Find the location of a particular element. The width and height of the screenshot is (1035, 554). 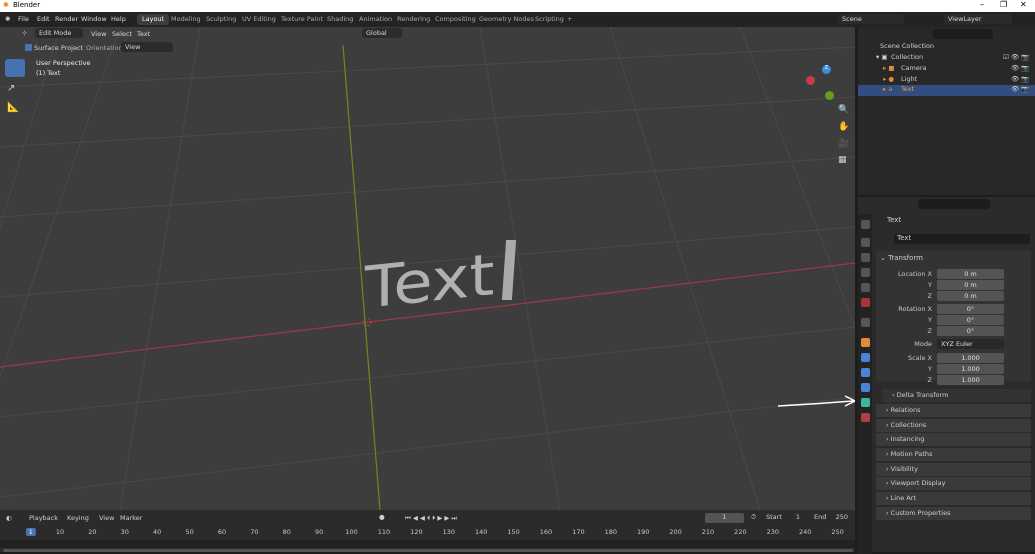

view-name: User Perspective is located at coordinates (63, 63).